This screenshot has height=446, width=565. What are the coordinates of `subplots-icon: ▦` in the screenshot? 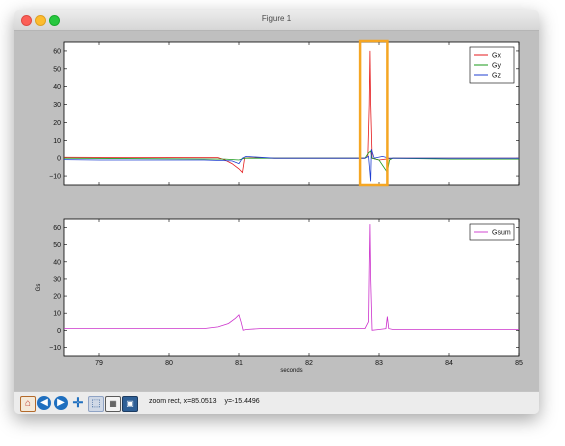 It's located at (113, 403).